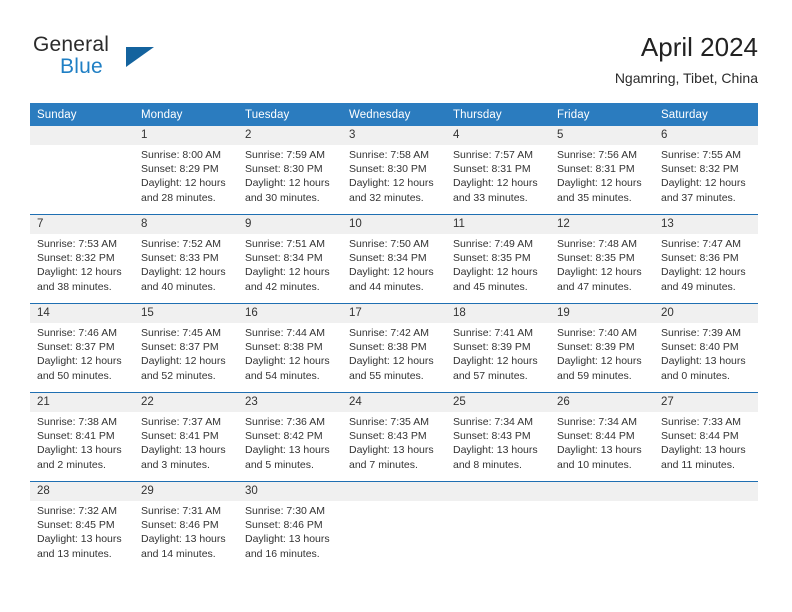 The height and width of the screenshot is (612, 792). I want to click on detail-line: Sunrise: 7:30 AM, so click(285, 511).